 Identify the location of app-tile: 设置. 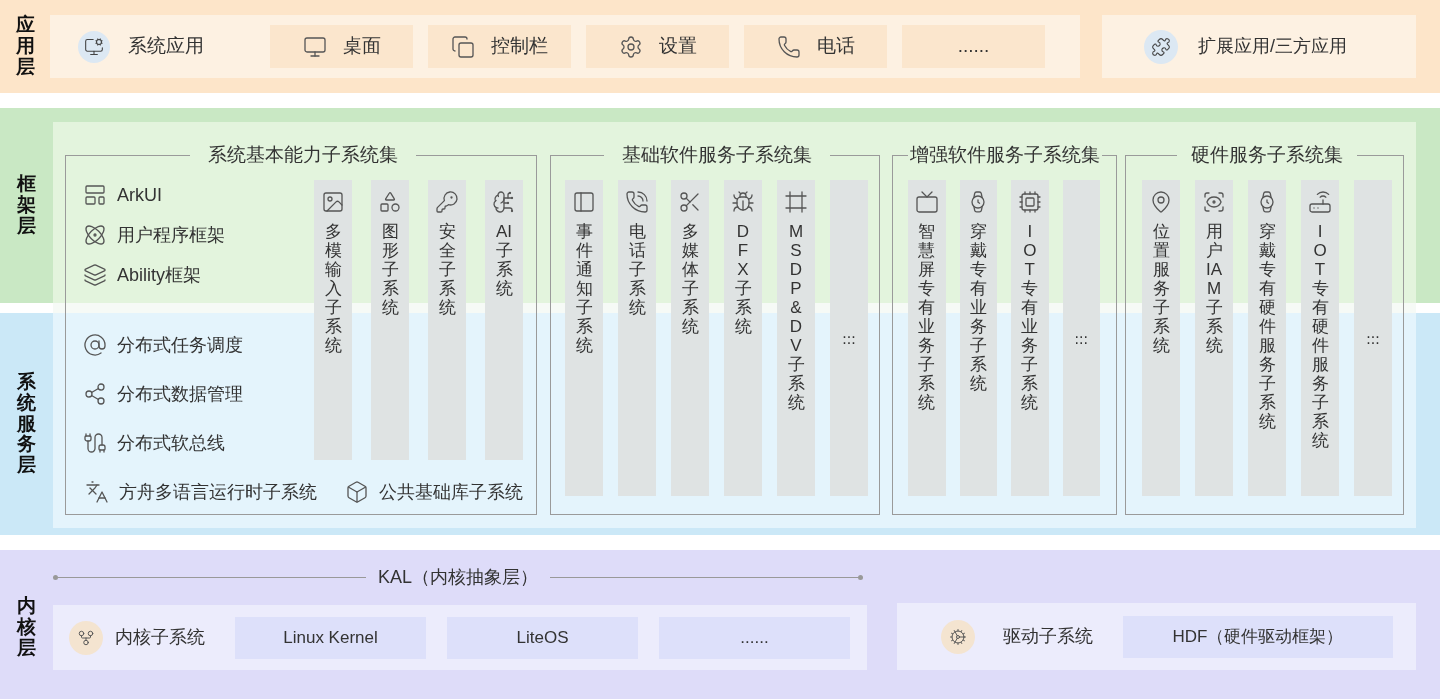
(657, 46).